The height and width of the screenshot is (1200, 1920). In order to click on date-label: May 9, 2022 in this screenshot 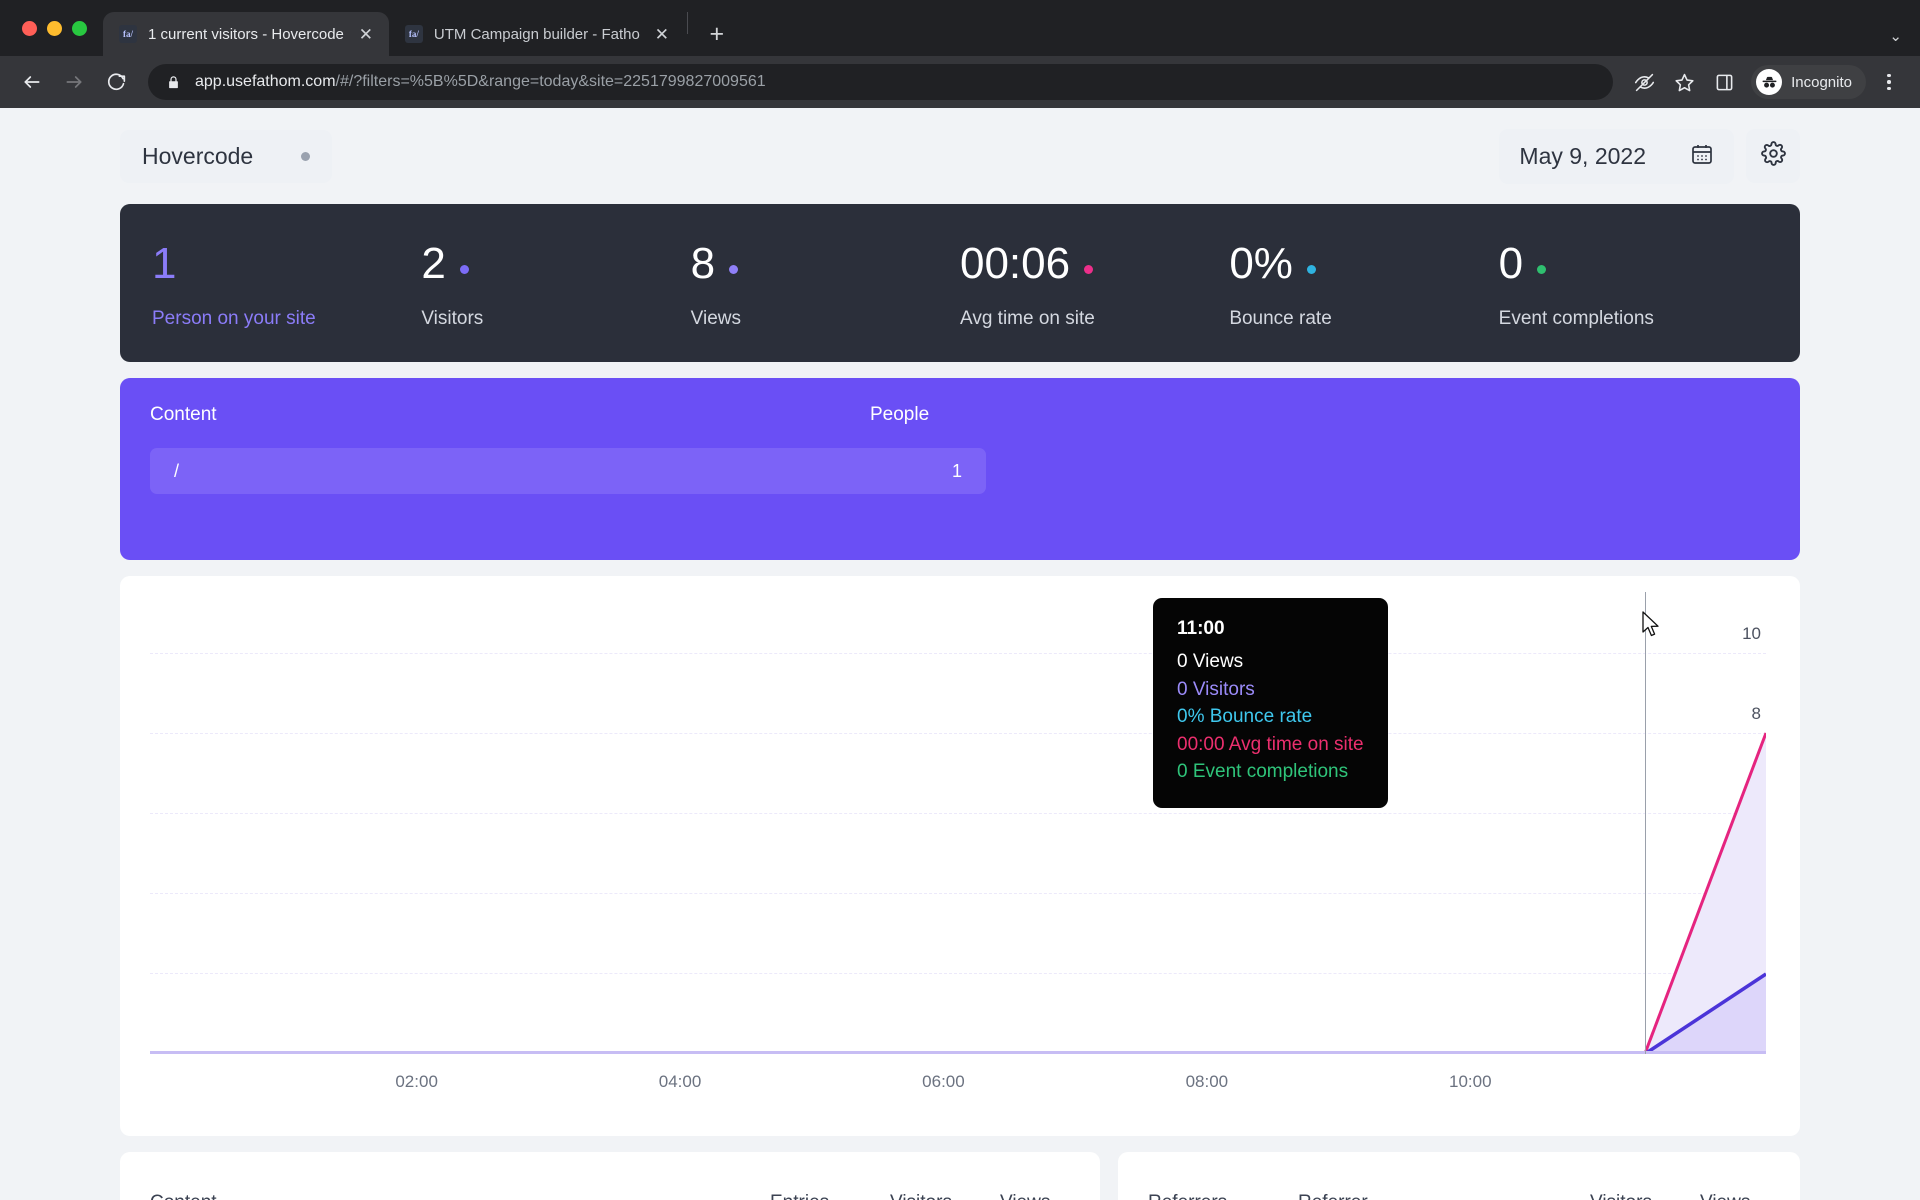, I will do `click(1582, 155)`.